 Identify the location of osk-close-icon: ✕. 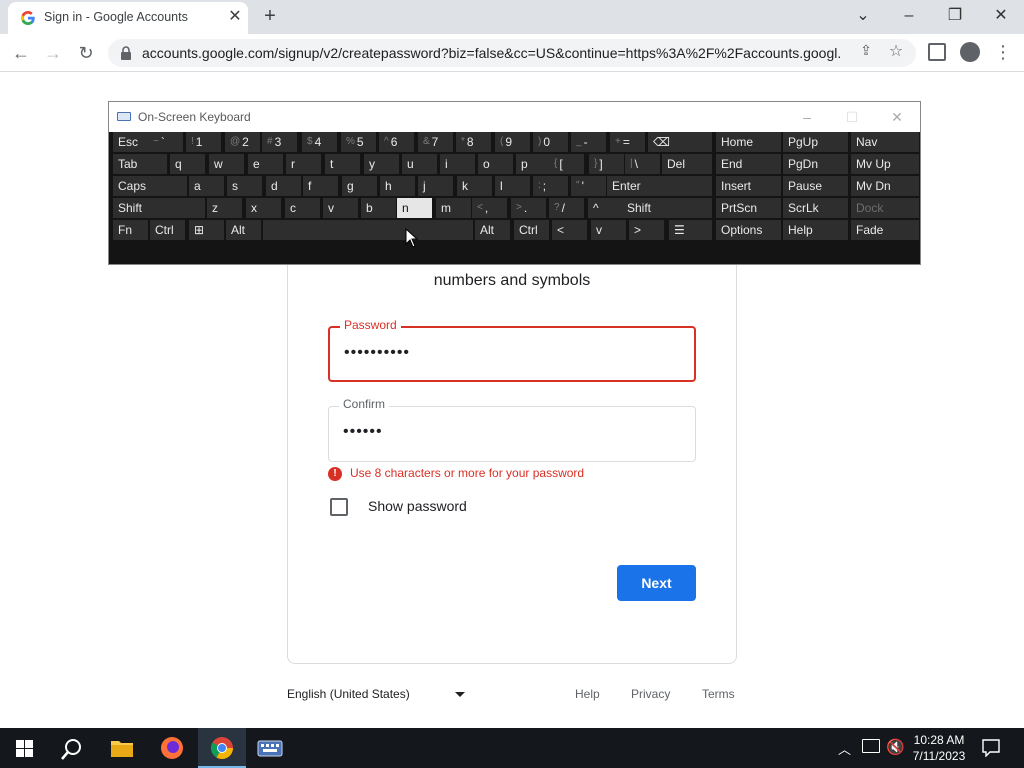
(897, 117).